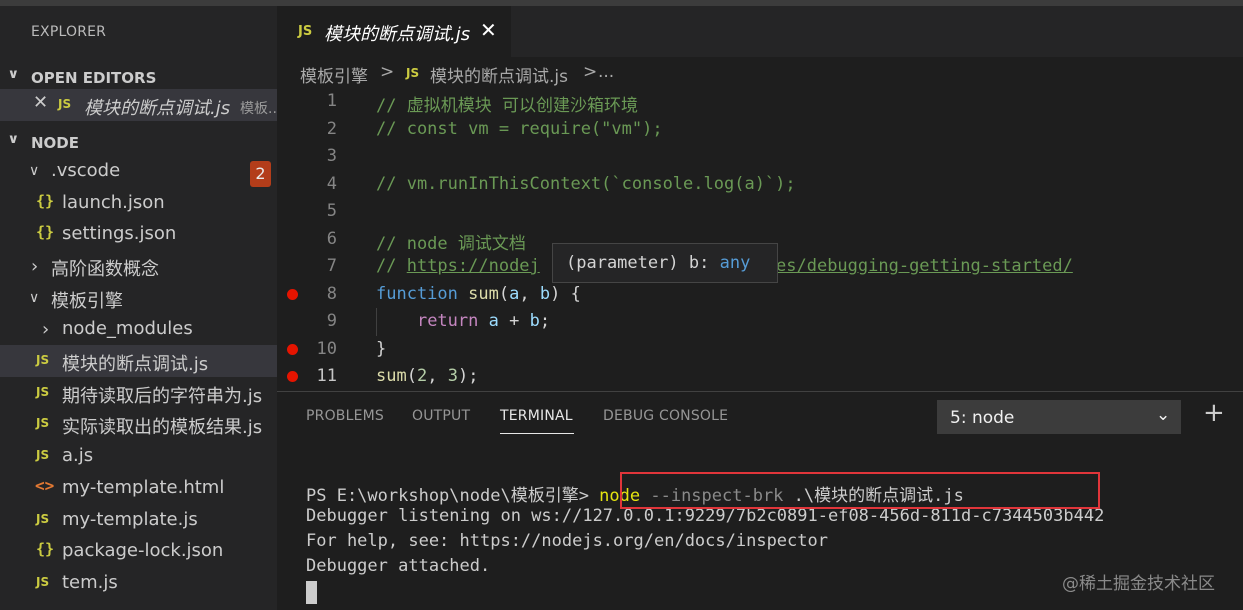 This screenshot has width=1243, height=610. I want to click on tree-item-node-modules: › node_modules, so click(138, 329).